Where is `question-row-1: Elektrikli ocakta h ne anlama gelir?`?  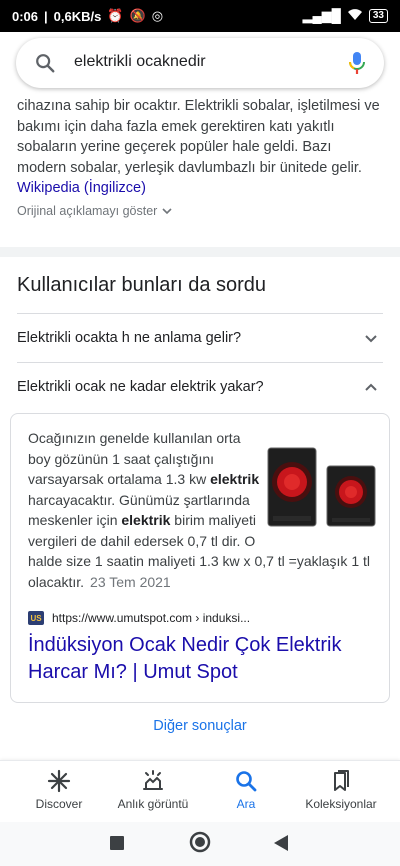 question-row-1: Elektrikli ocakta h ne anlama gelir? is located at coordinates (200, 338).